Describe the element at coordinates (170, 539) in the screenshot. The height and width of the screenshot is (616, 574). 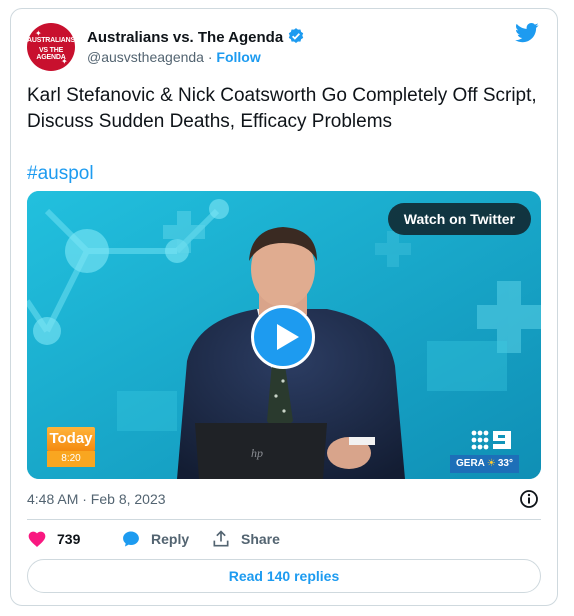
I see `reply-label: Reply` at that location.